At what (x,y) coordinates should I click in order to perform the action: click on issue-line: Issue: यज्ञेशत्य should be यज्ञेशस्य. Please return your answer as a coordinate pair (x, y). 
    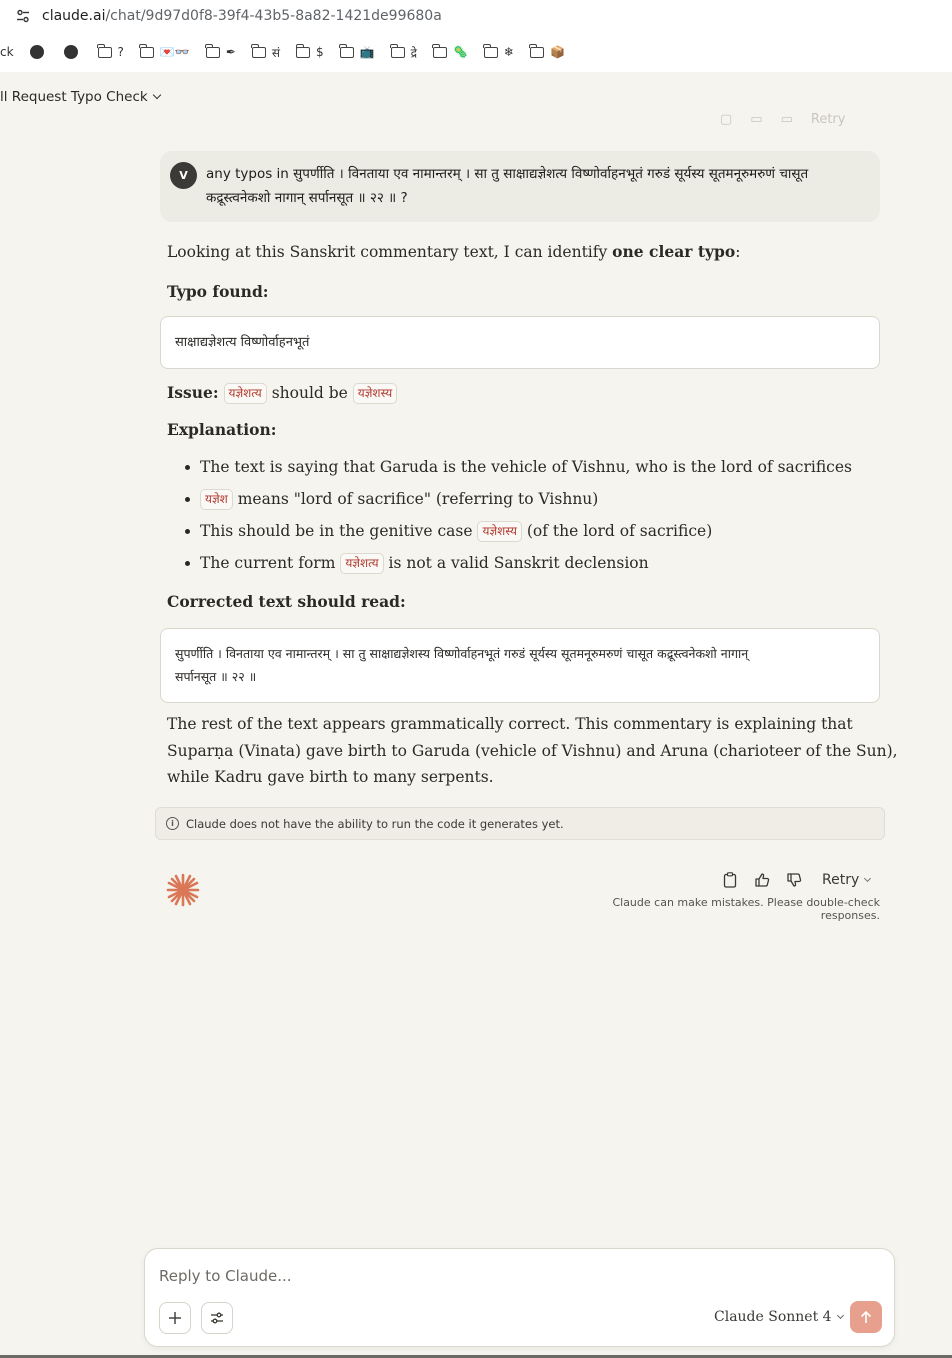
    Looking at the image, I should click on (523, 393).